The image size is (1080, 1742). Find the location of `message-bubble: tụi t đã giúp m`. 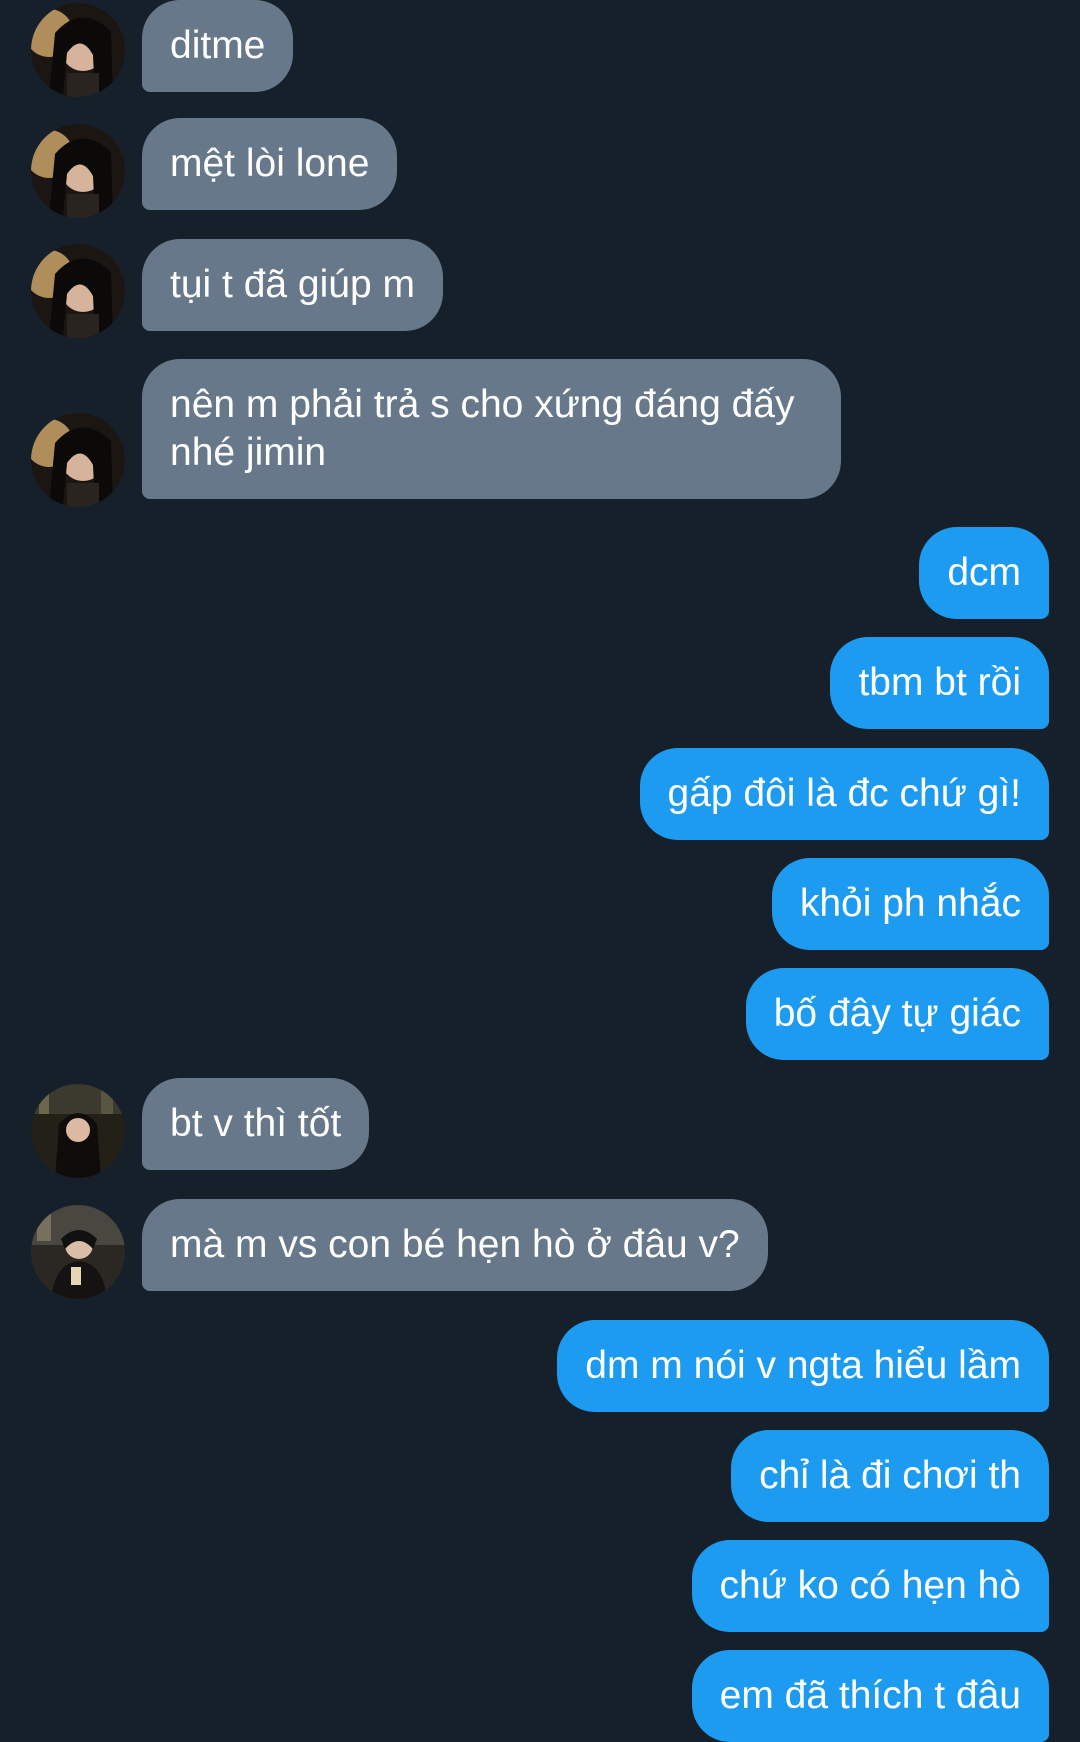

message-bubble: tụi t đã giúp m is located at coordinates (292, 285).